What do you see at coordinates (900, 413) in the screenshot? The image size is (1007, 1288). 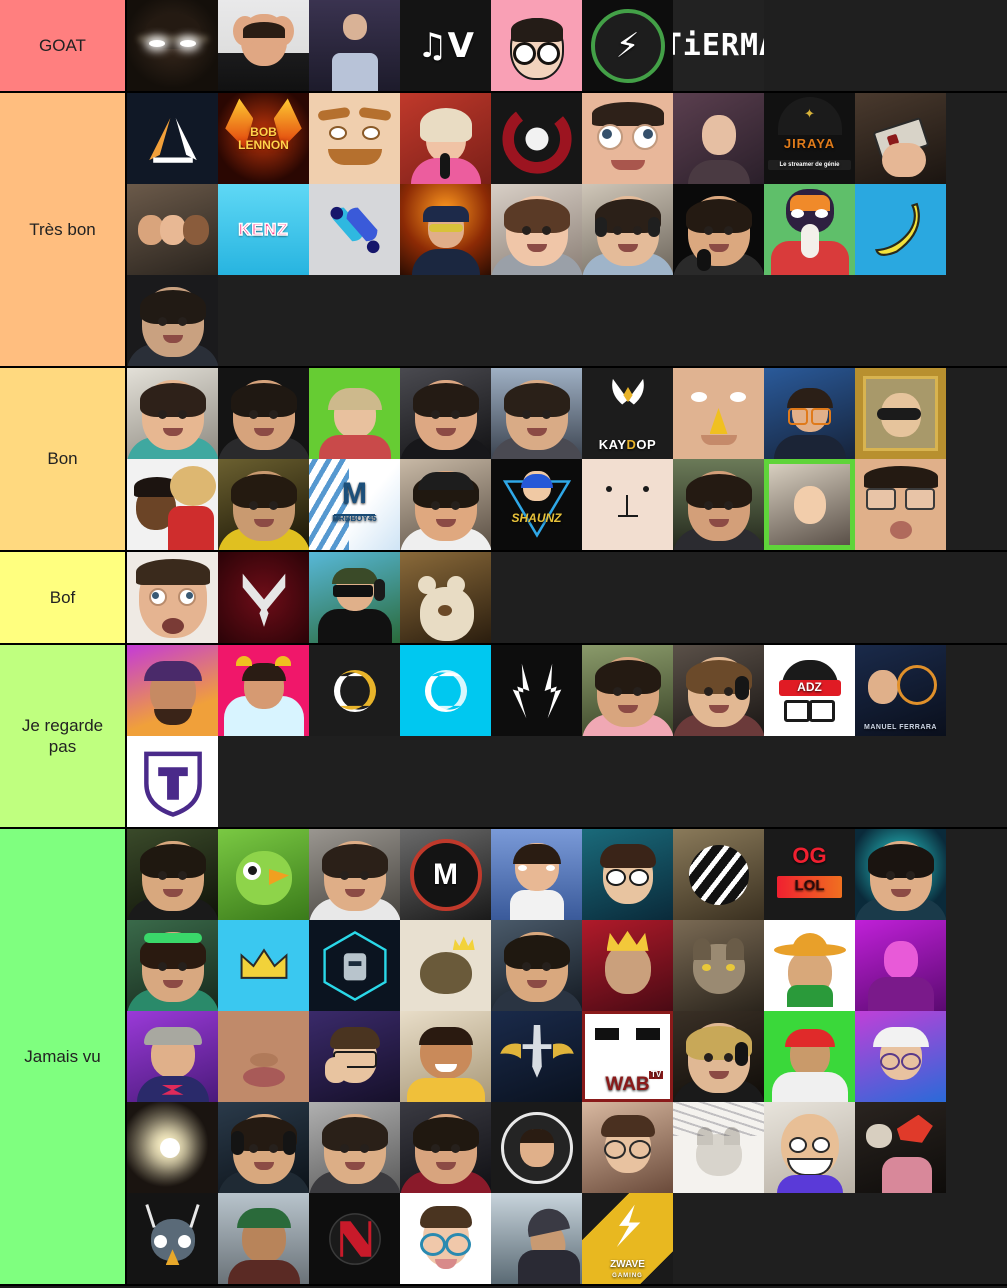 I see `tier-item-gold-framed-sunglasses-portrait` at bounding box center [900, 413].